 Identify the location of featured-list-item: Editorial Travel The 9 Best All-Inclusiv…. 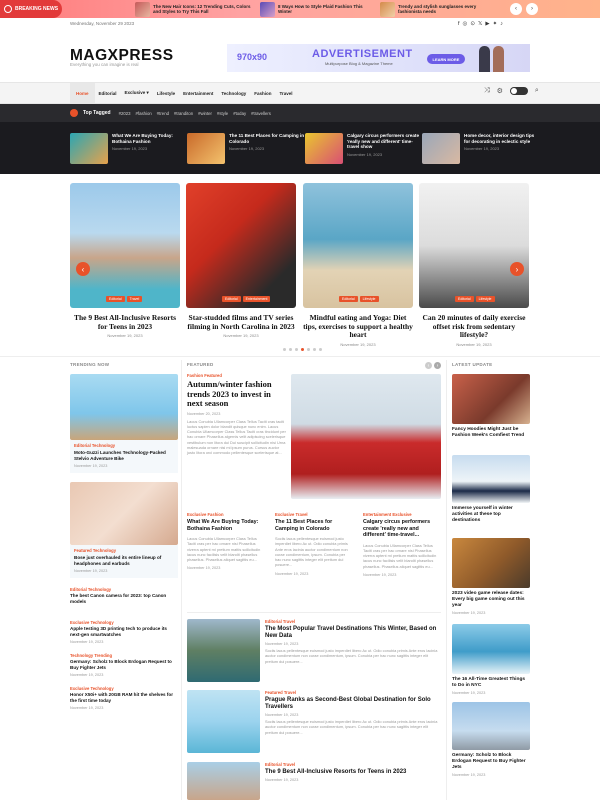
(314, 781).